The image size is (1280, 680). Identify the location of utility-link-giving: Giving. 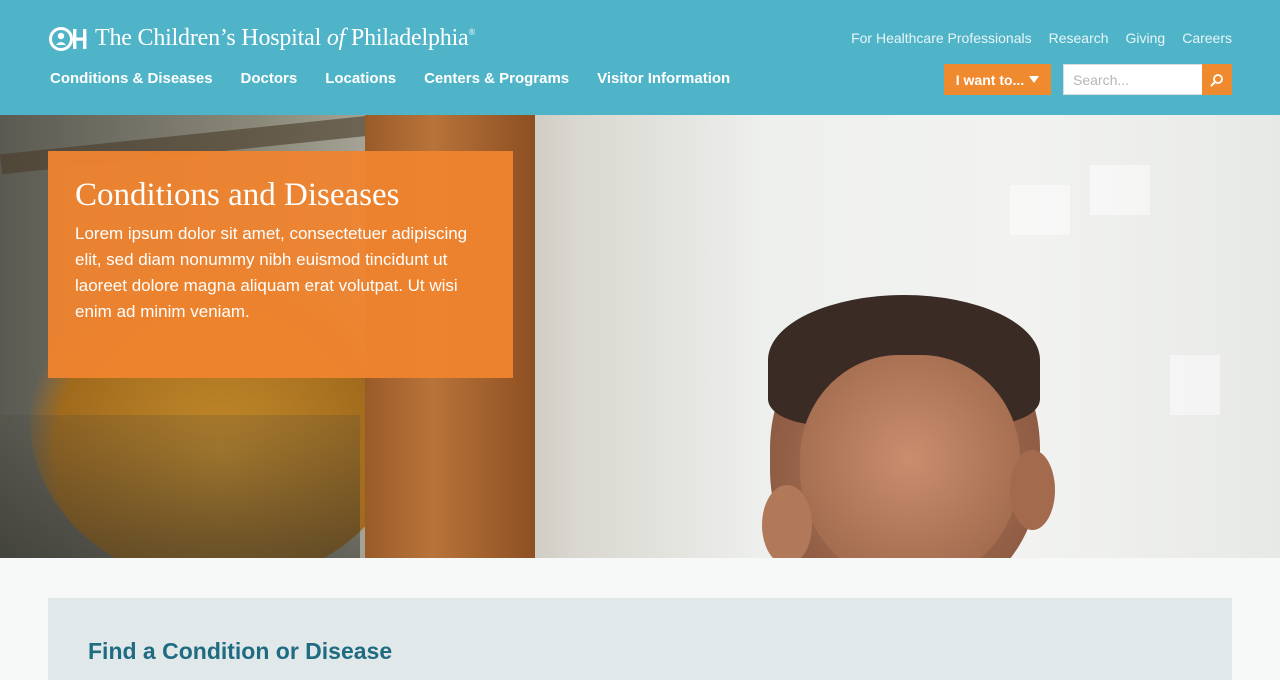
(1146, 38).